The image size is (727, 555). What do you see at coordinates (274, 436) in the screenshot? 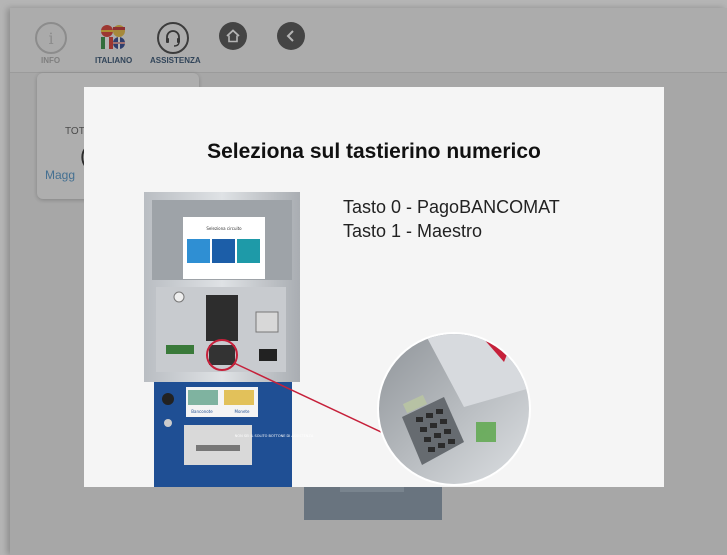
I see `atm-info-text: NON SEI IL SOLITO BOTTONE DI ASSISTENZA` at bounding box center [274, 436].